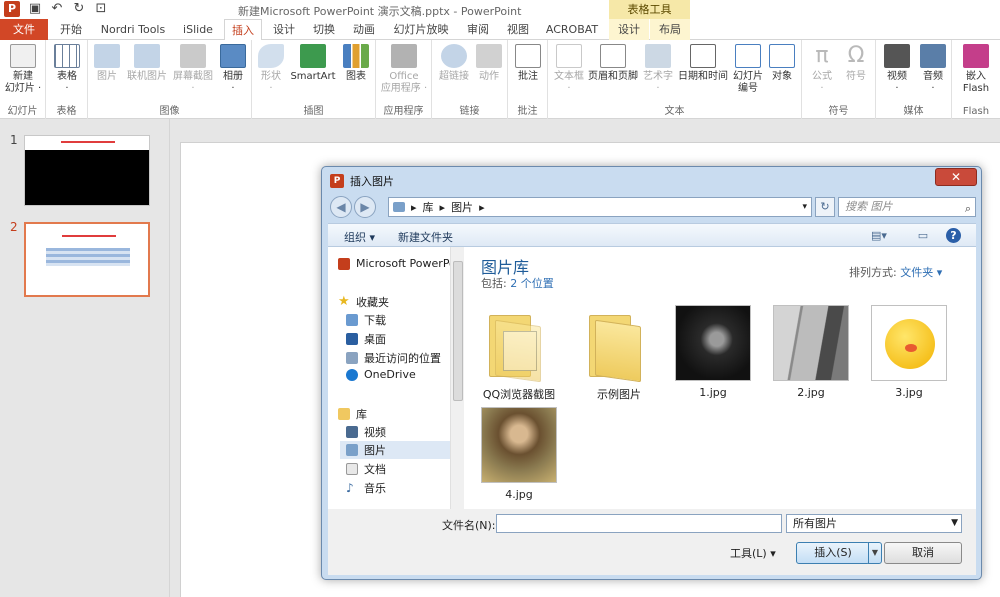 This screenshot has height=597, width=1000. Describe the element at coordinates (352, 320) in the screenshot. I see `download-icon` at that location.